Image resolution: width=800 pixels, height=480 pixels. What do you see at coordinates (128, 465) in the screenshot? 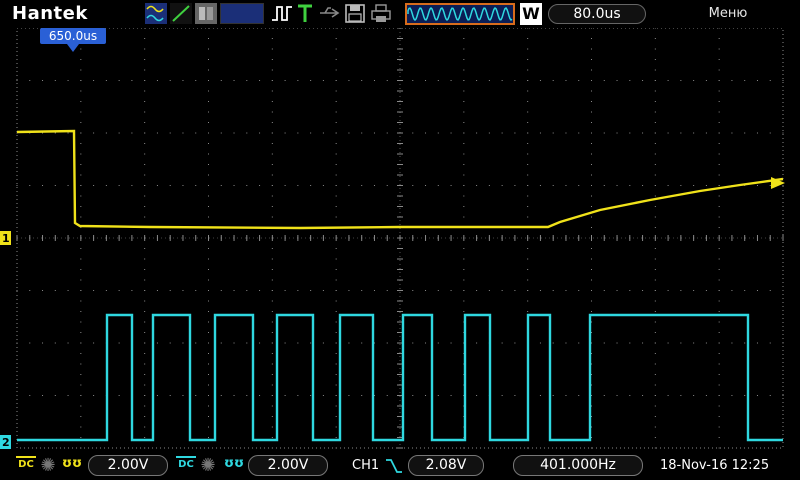
I see `ch1-volts-div: 2.00V` at bounding box center [128, 465].